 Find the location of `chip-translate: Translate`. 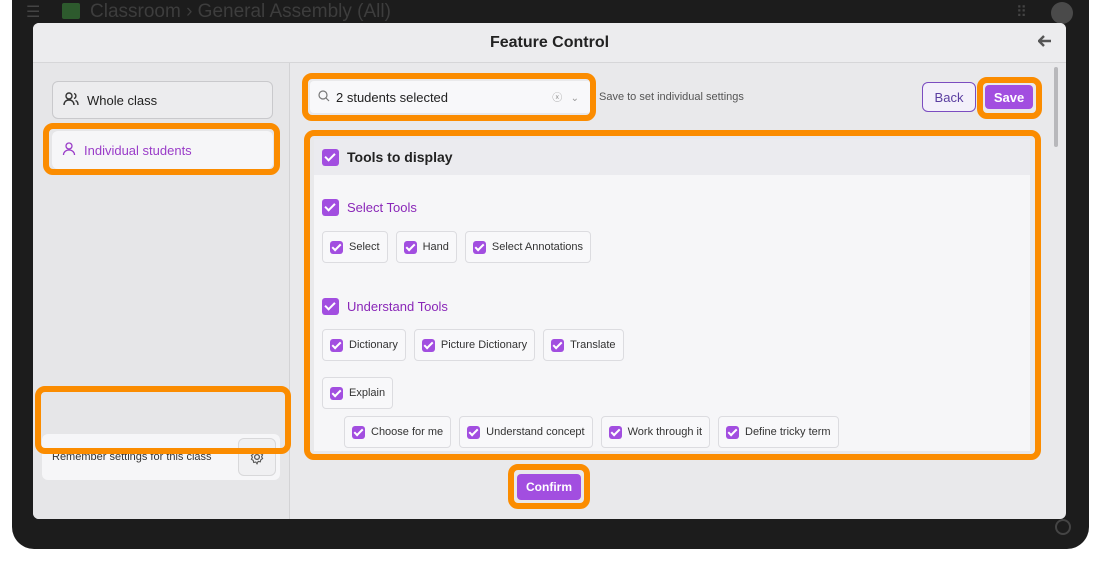

chip-translate: Translate is located at coordinates (583, 345).